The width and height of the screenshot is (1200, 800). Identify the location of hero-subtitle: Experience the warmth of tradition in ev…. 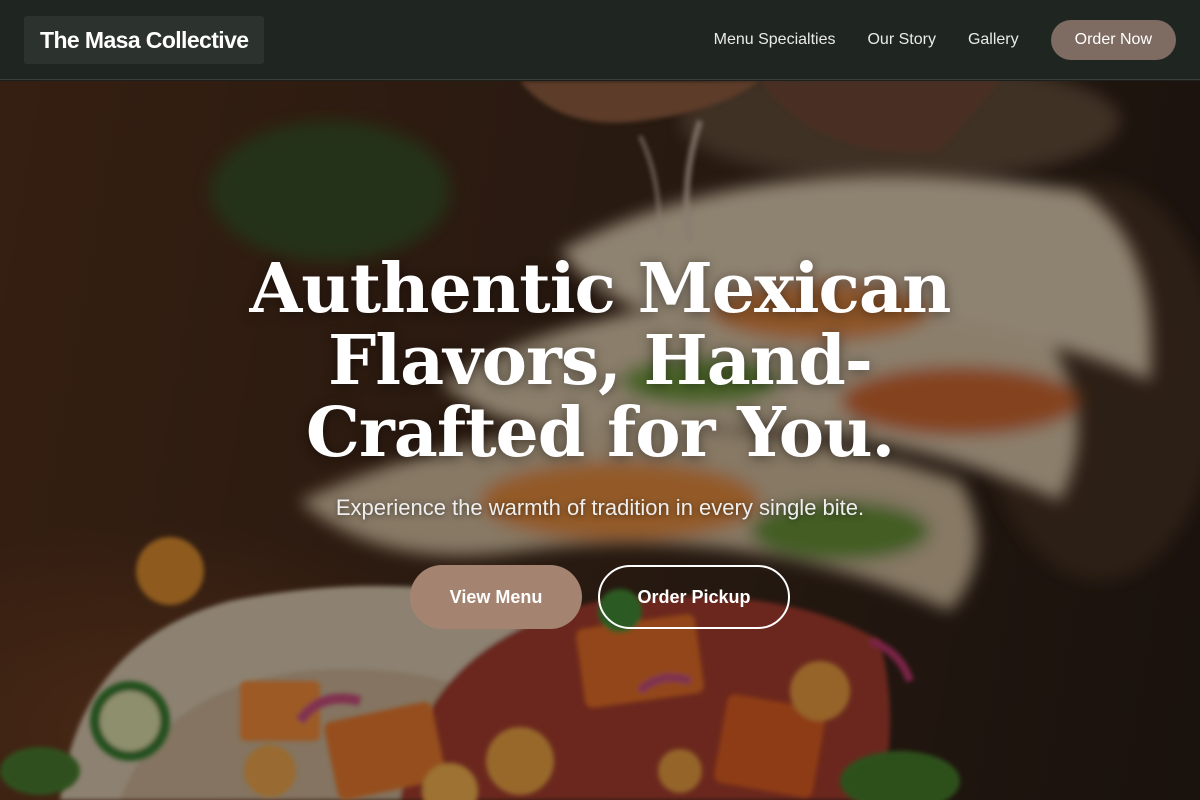
(600, 507).